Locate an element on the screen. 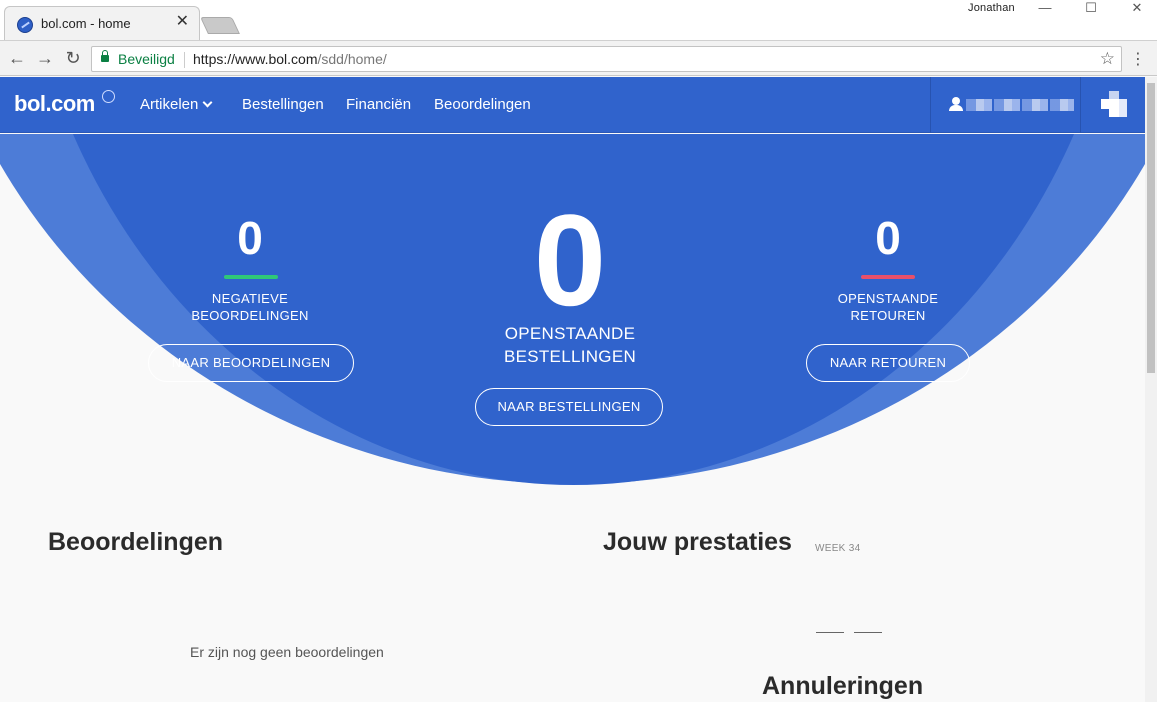  bolcom-favicon-icon is located at coordinates (25, 25).